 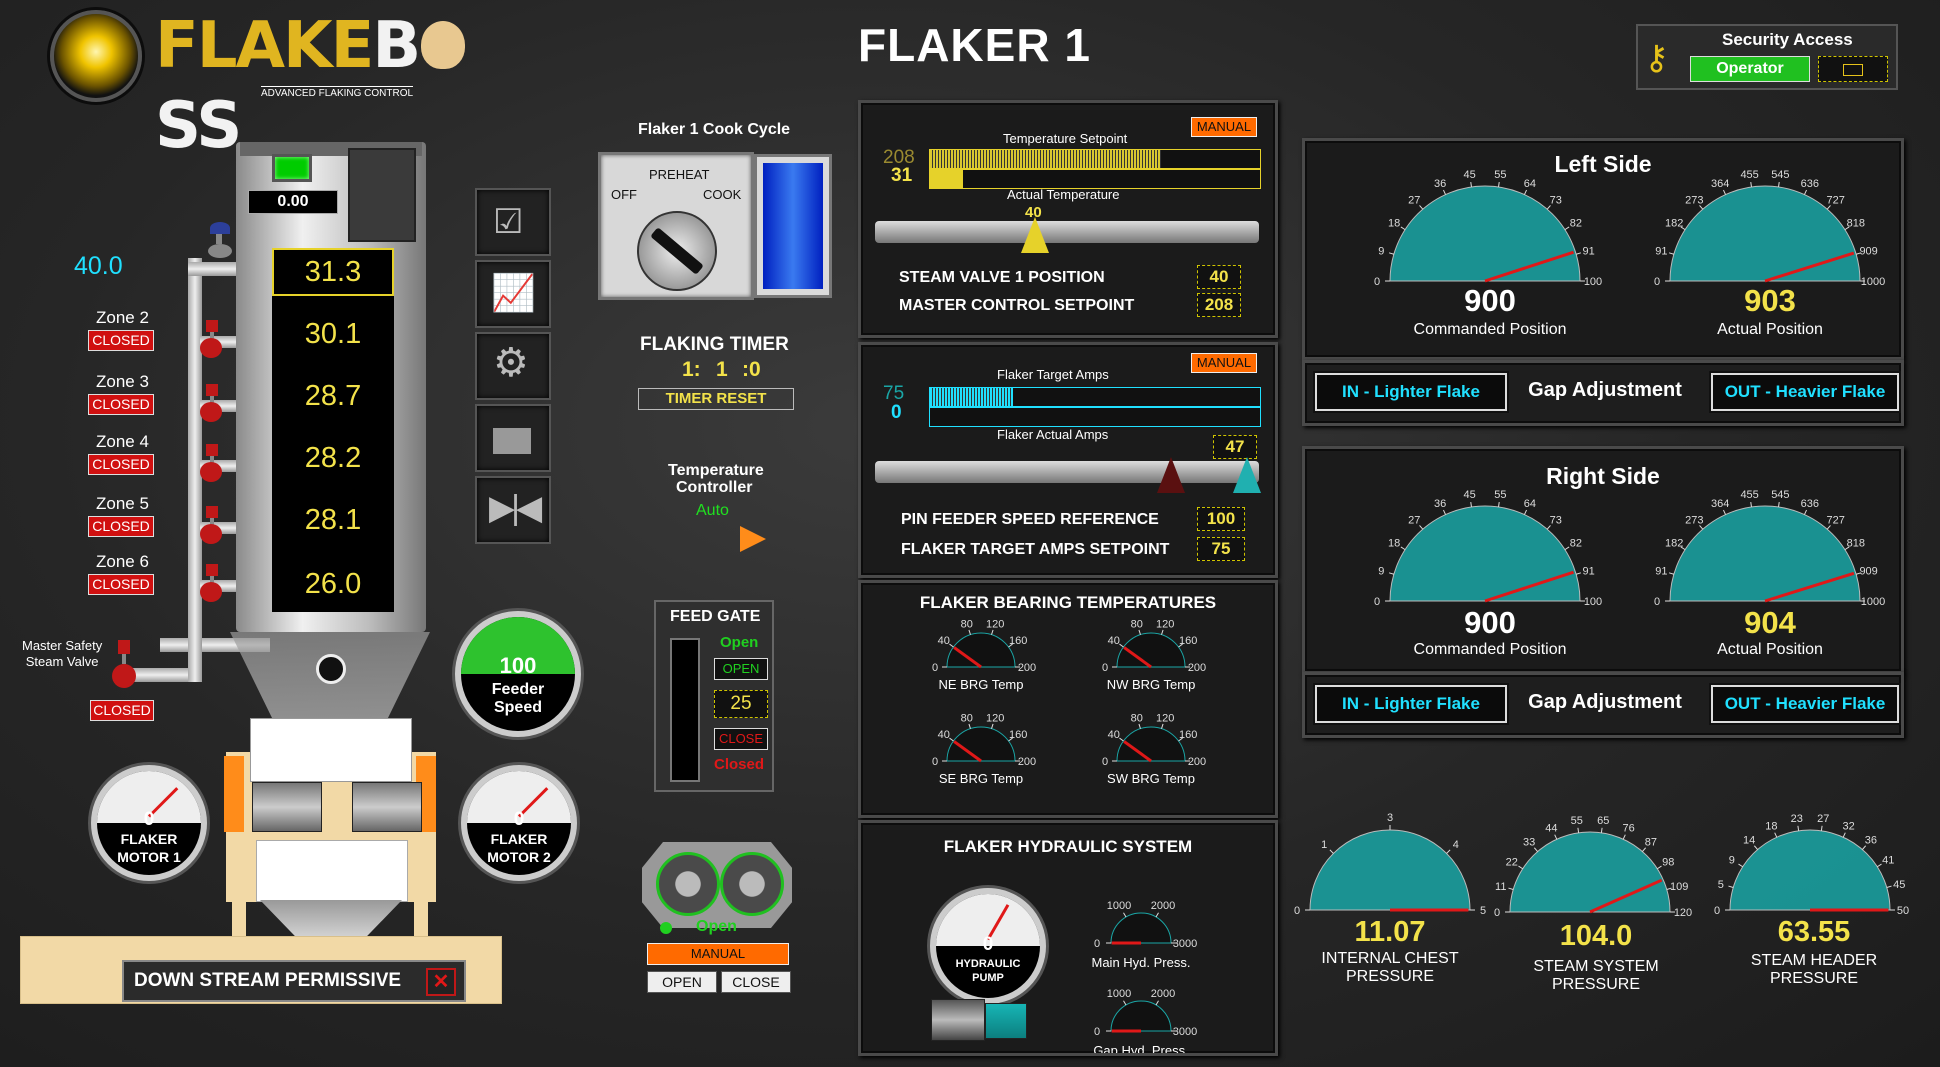 I want to click on off-label: OFF, so click(x=624, y=194).